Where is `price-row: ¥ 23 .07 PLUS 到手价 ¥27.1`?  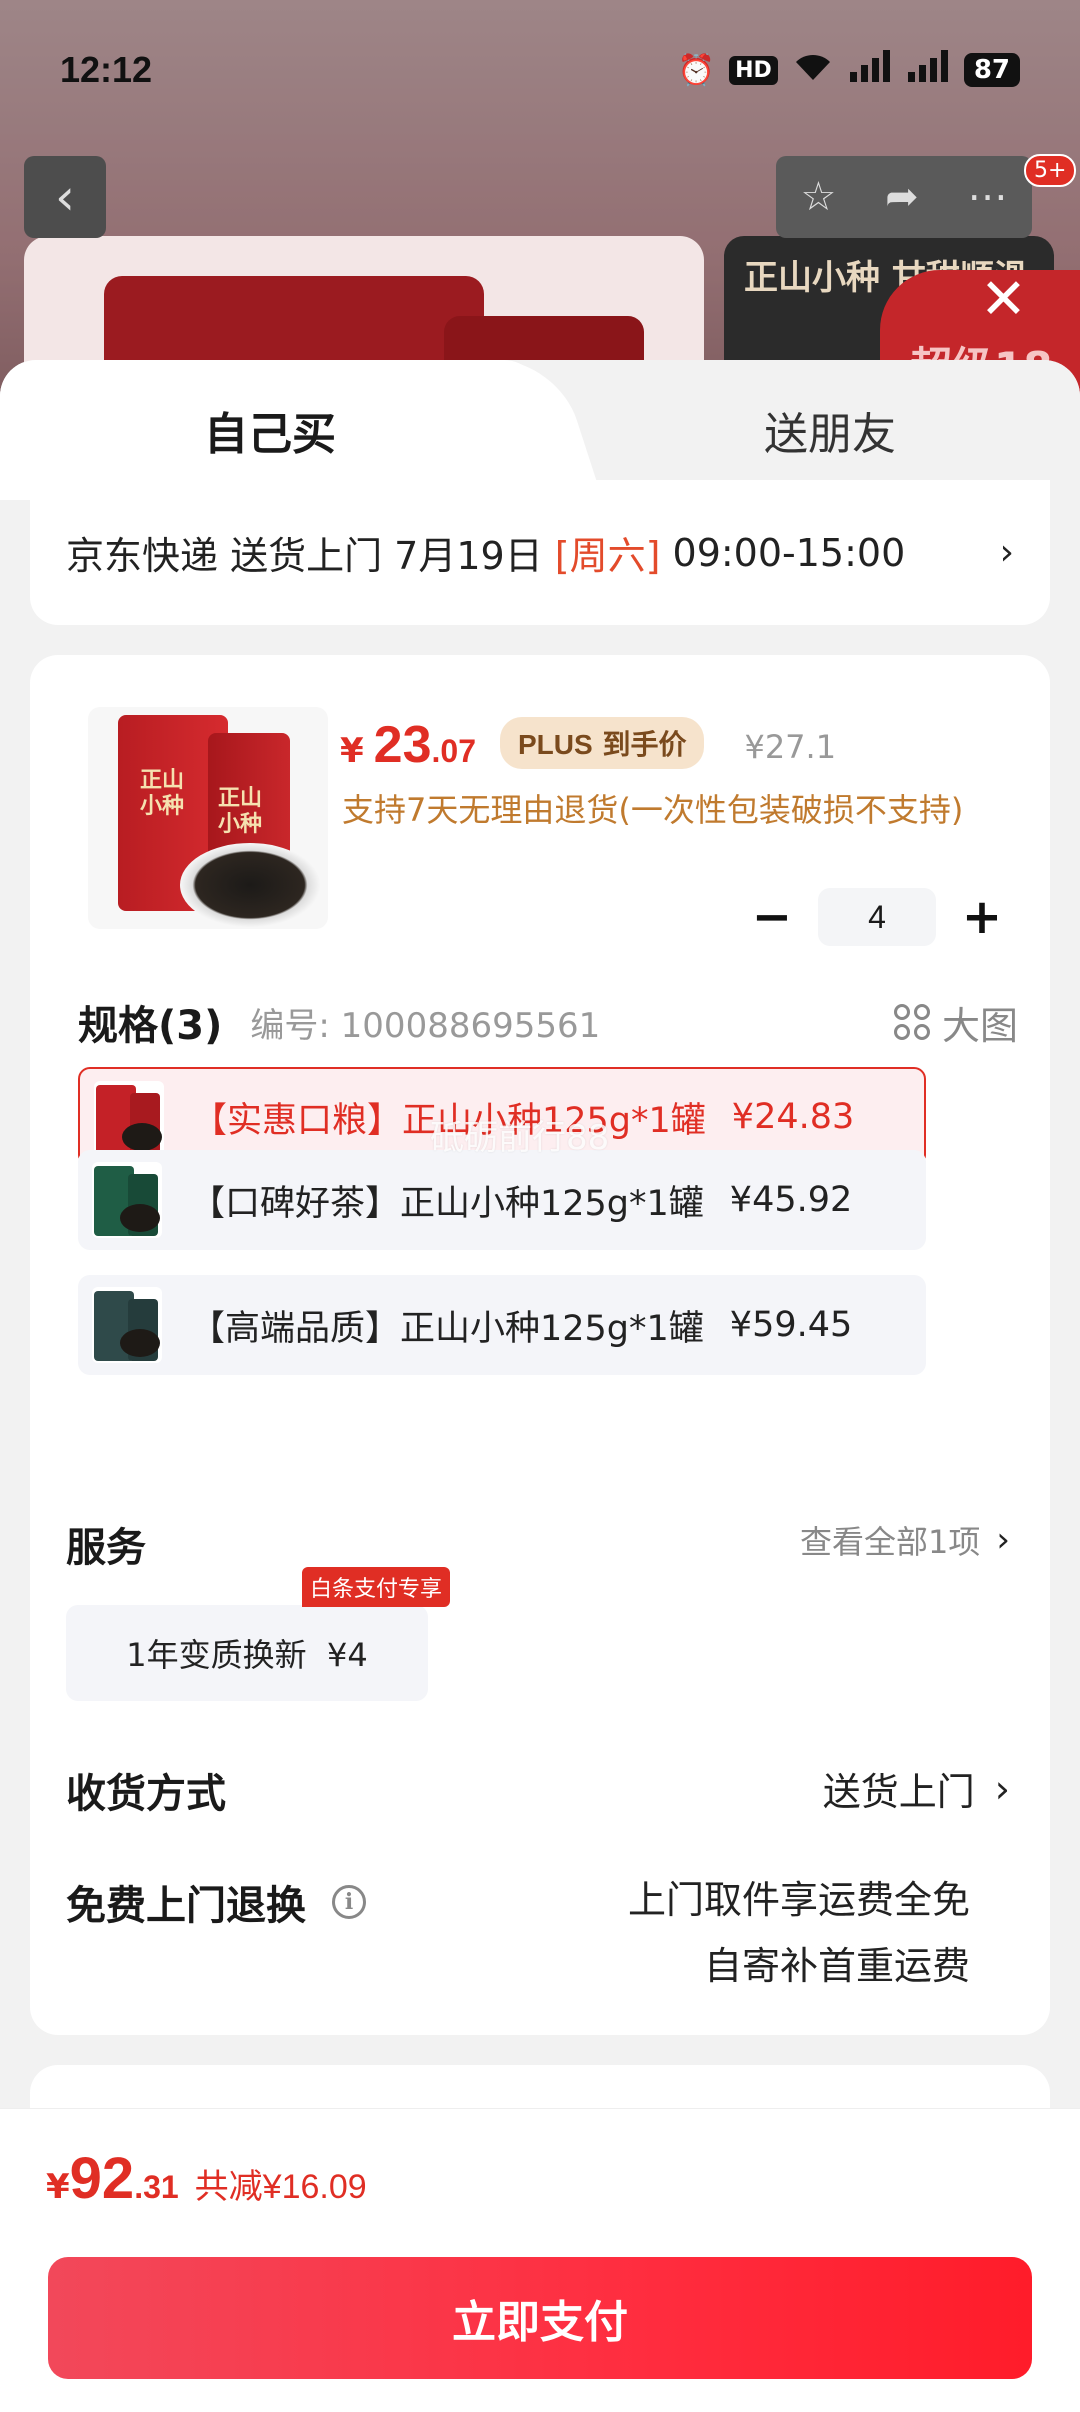 price-row: ¥ 23 .07 PLUS 到手价 ¥27.1 is located at coordinates (588, 746).